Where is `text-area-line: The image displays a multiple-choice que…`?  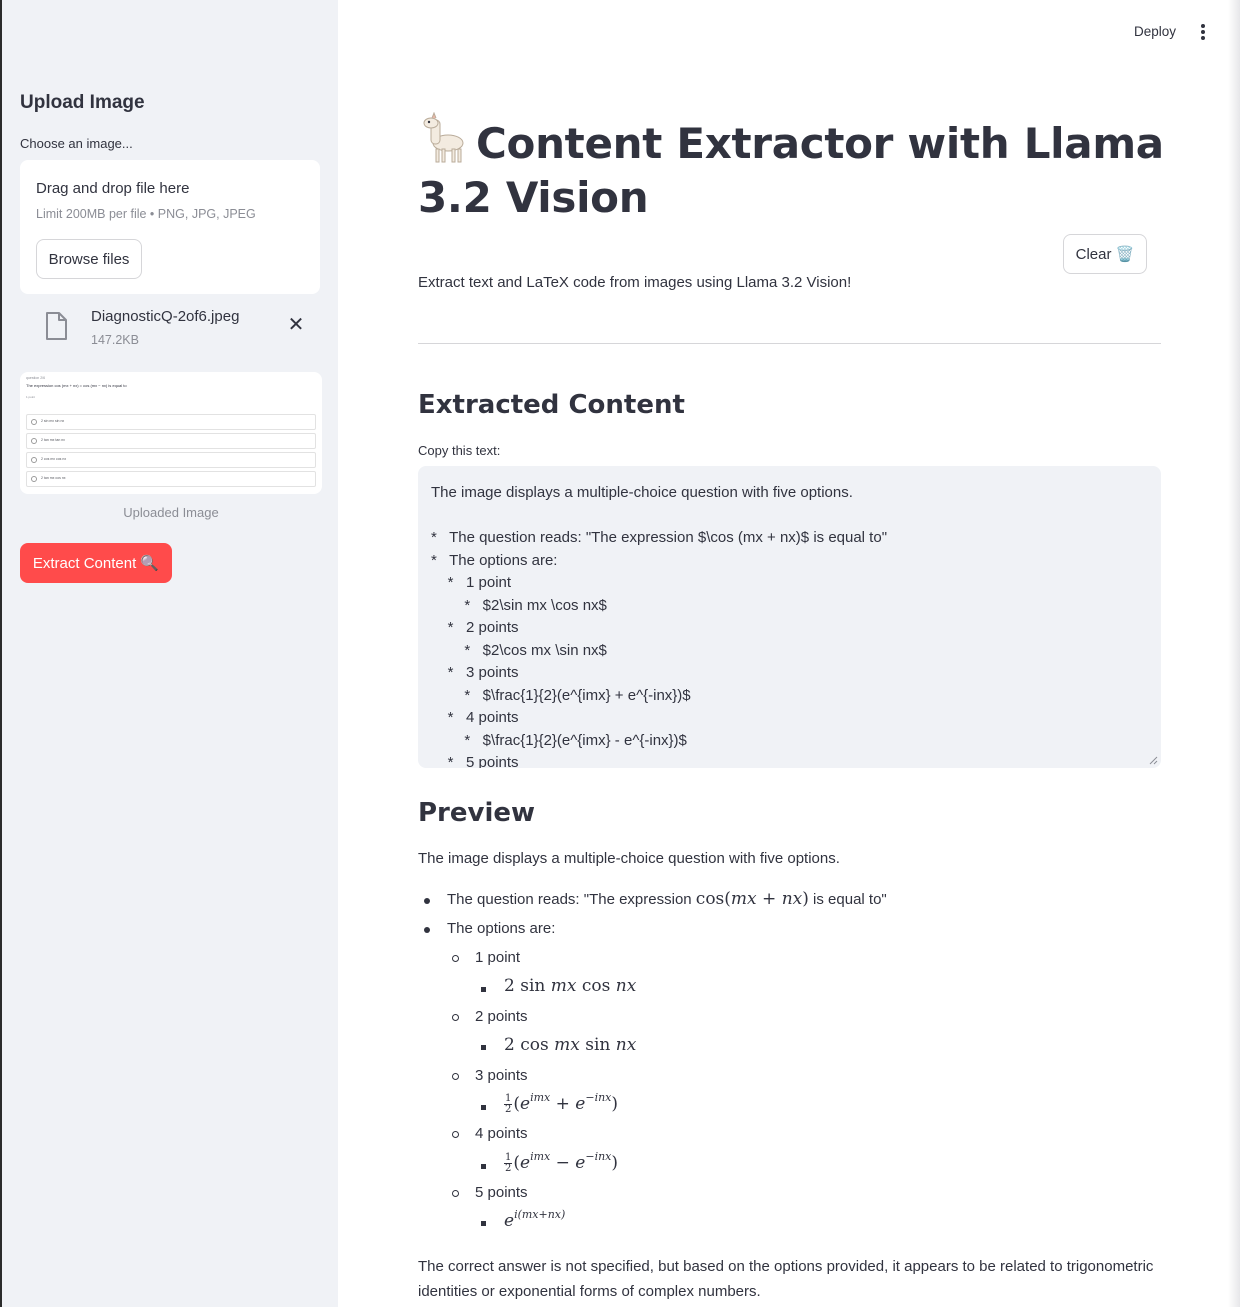
text-area-line: The image displays a multiple-choice que… is located at coordinates (642, 492).